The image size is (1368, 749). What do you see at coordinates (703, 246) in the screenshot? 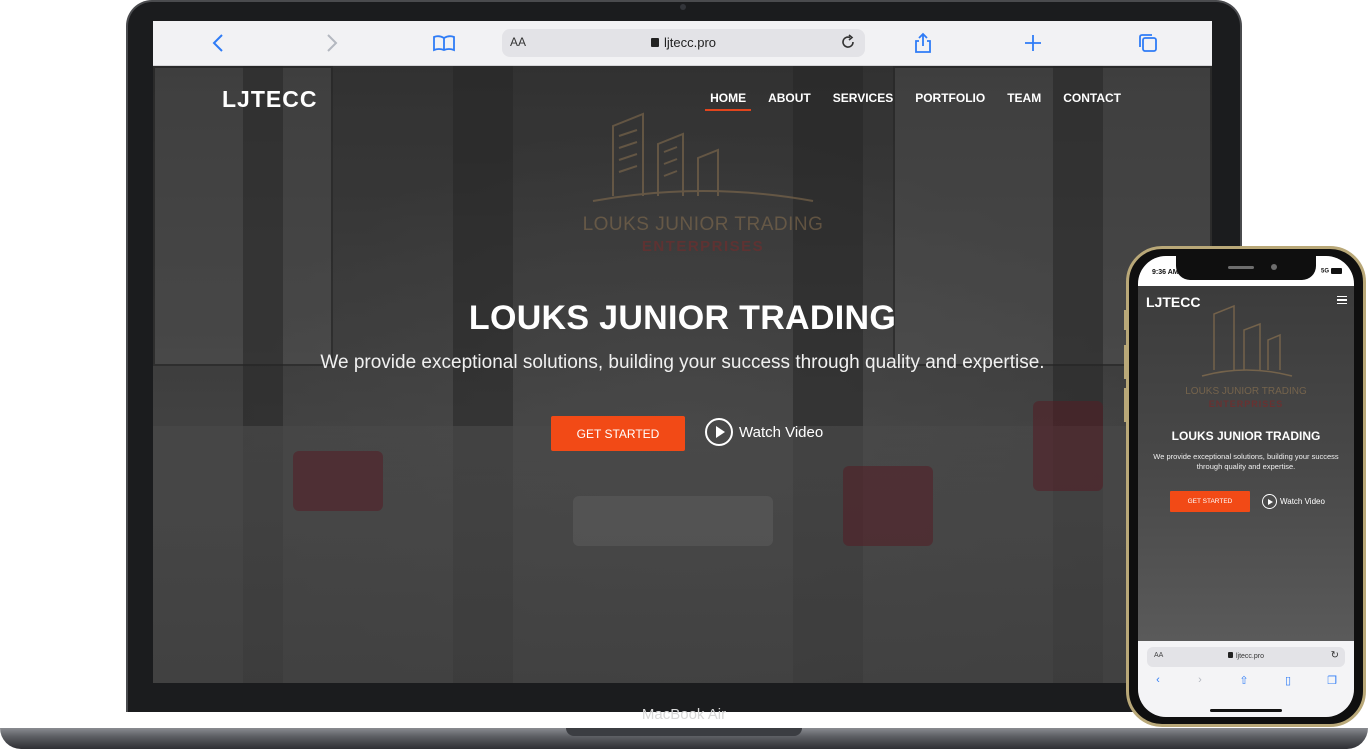
I see `watermark-line2: ENTERPRISES` at bounding box center [703, 246].